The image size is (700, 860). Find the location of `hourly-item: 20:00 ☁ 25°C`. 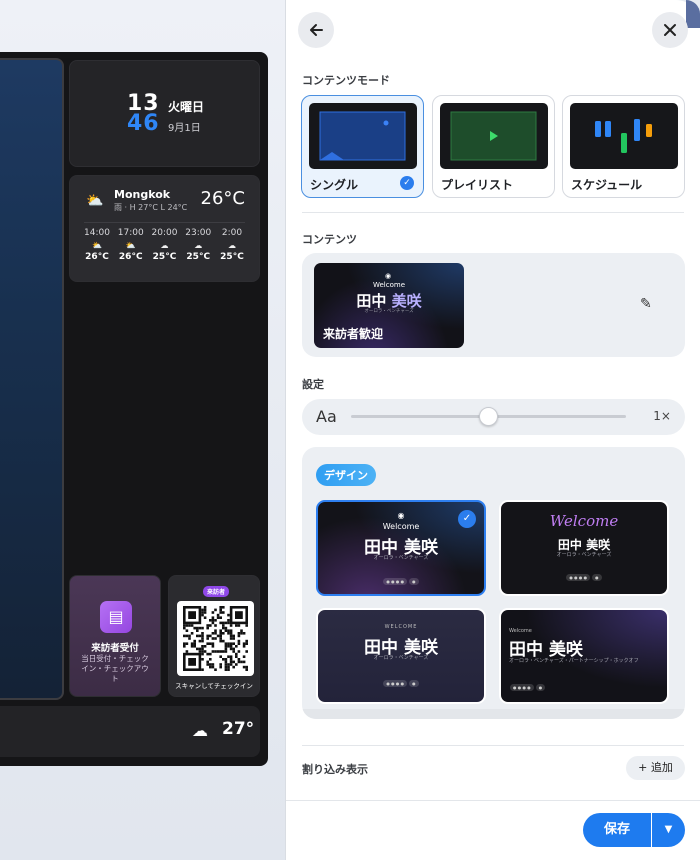

hourly-item: 20:00 ☁ 25°C is located at coordinates (165, 245).